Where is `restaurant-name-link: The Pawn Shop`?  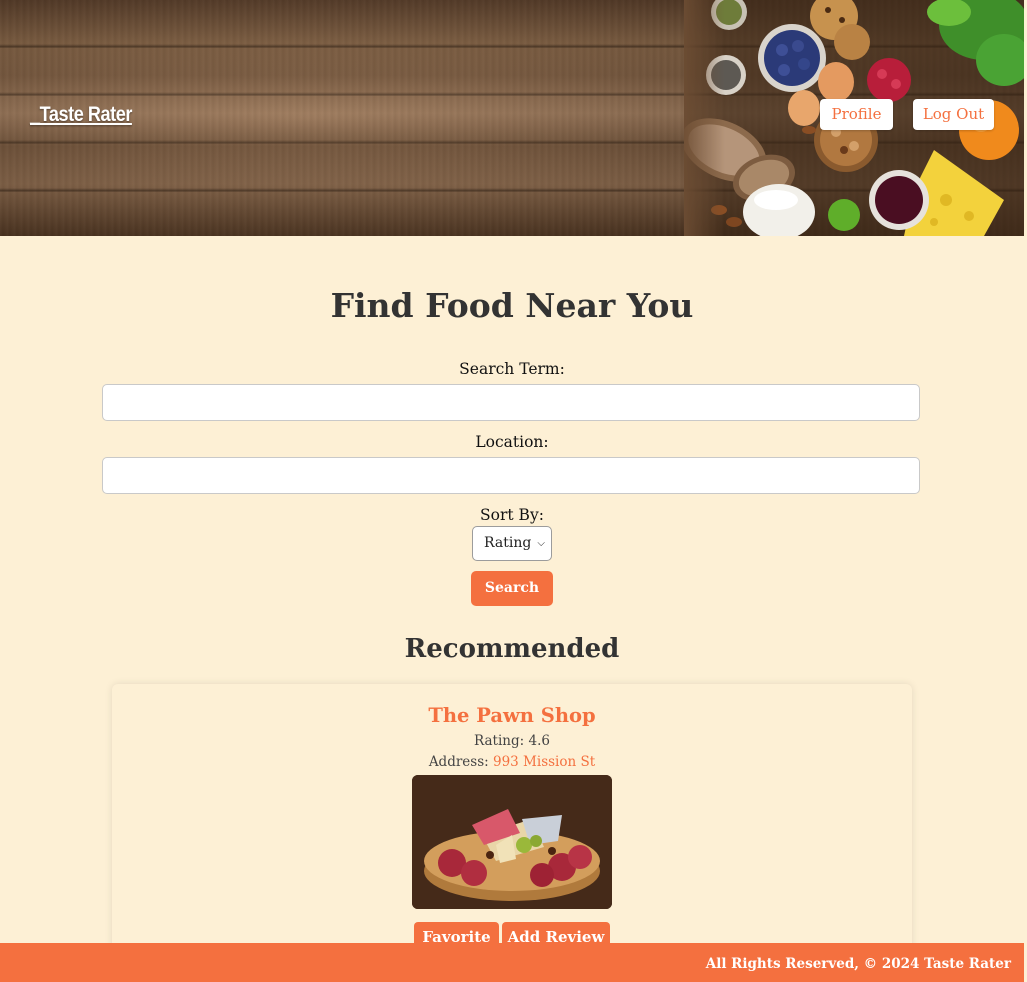
restaurant-name-link: The Pawn Shop is located at coordinates (512, 715).